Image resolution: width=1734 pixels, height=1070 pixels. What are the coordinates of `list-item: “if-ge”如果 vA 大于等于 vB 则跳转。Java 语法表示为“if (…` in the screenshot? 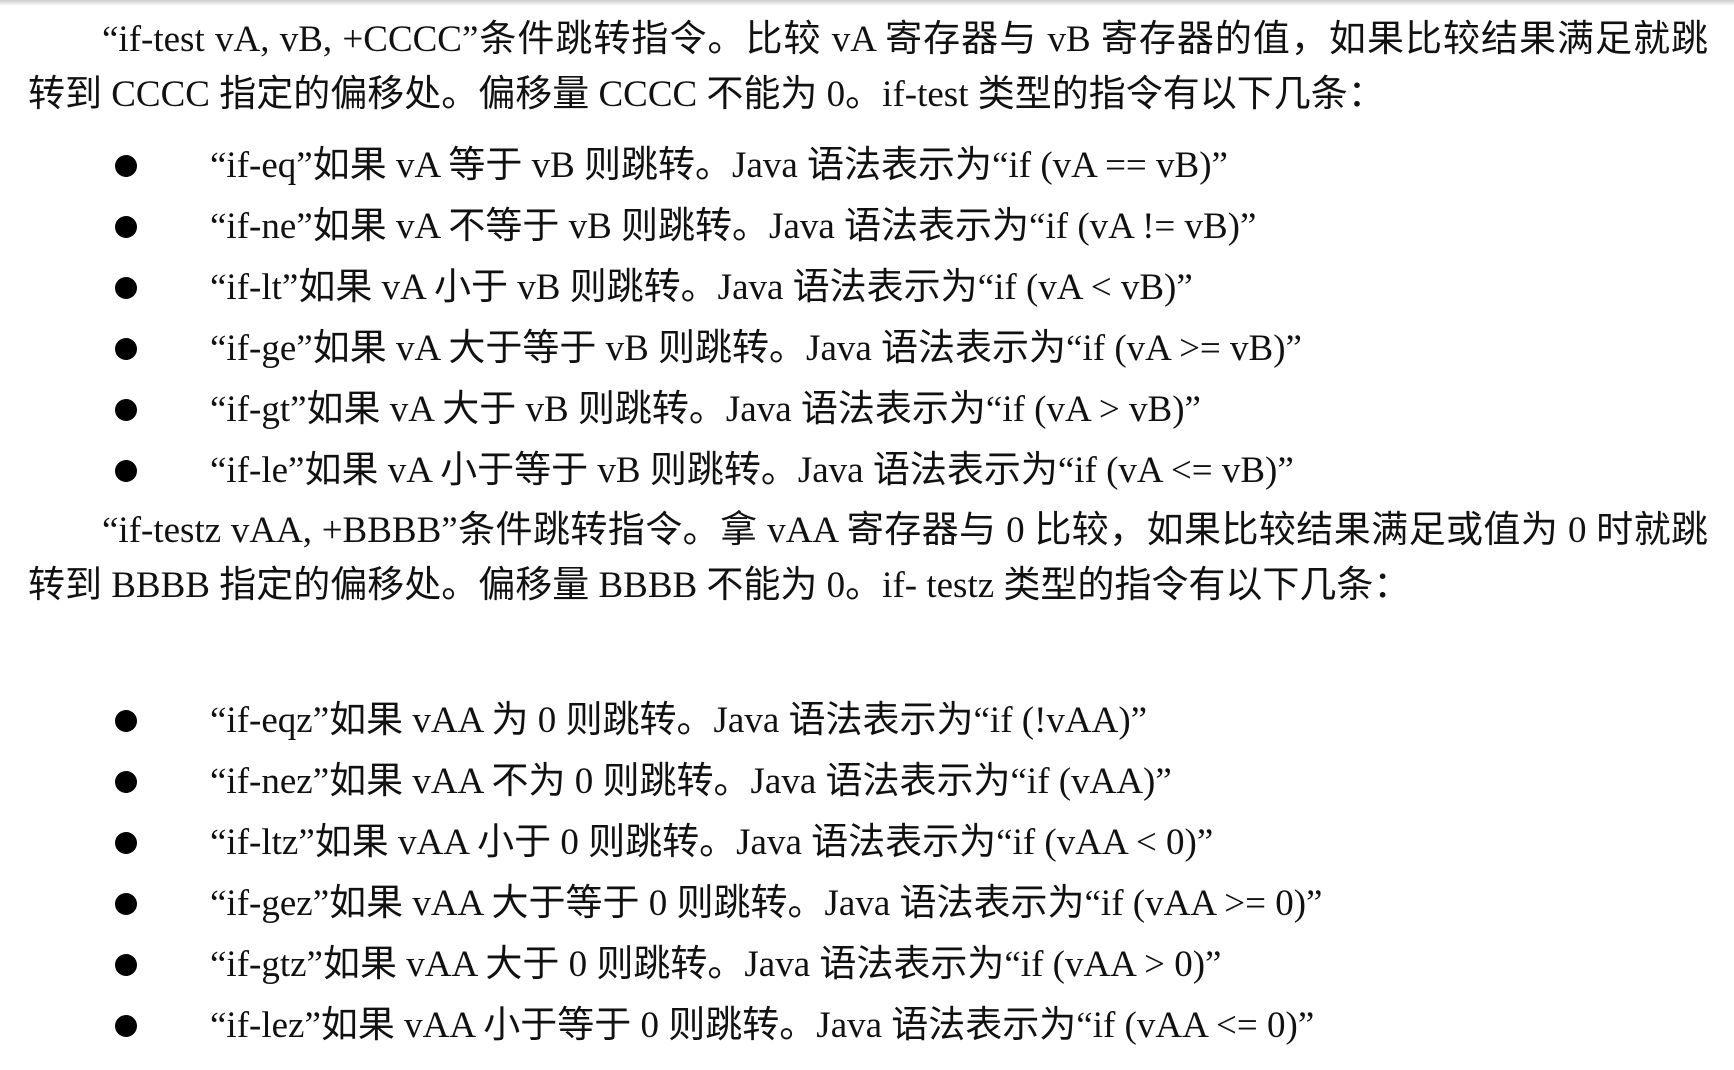 It's located at (867, 348).